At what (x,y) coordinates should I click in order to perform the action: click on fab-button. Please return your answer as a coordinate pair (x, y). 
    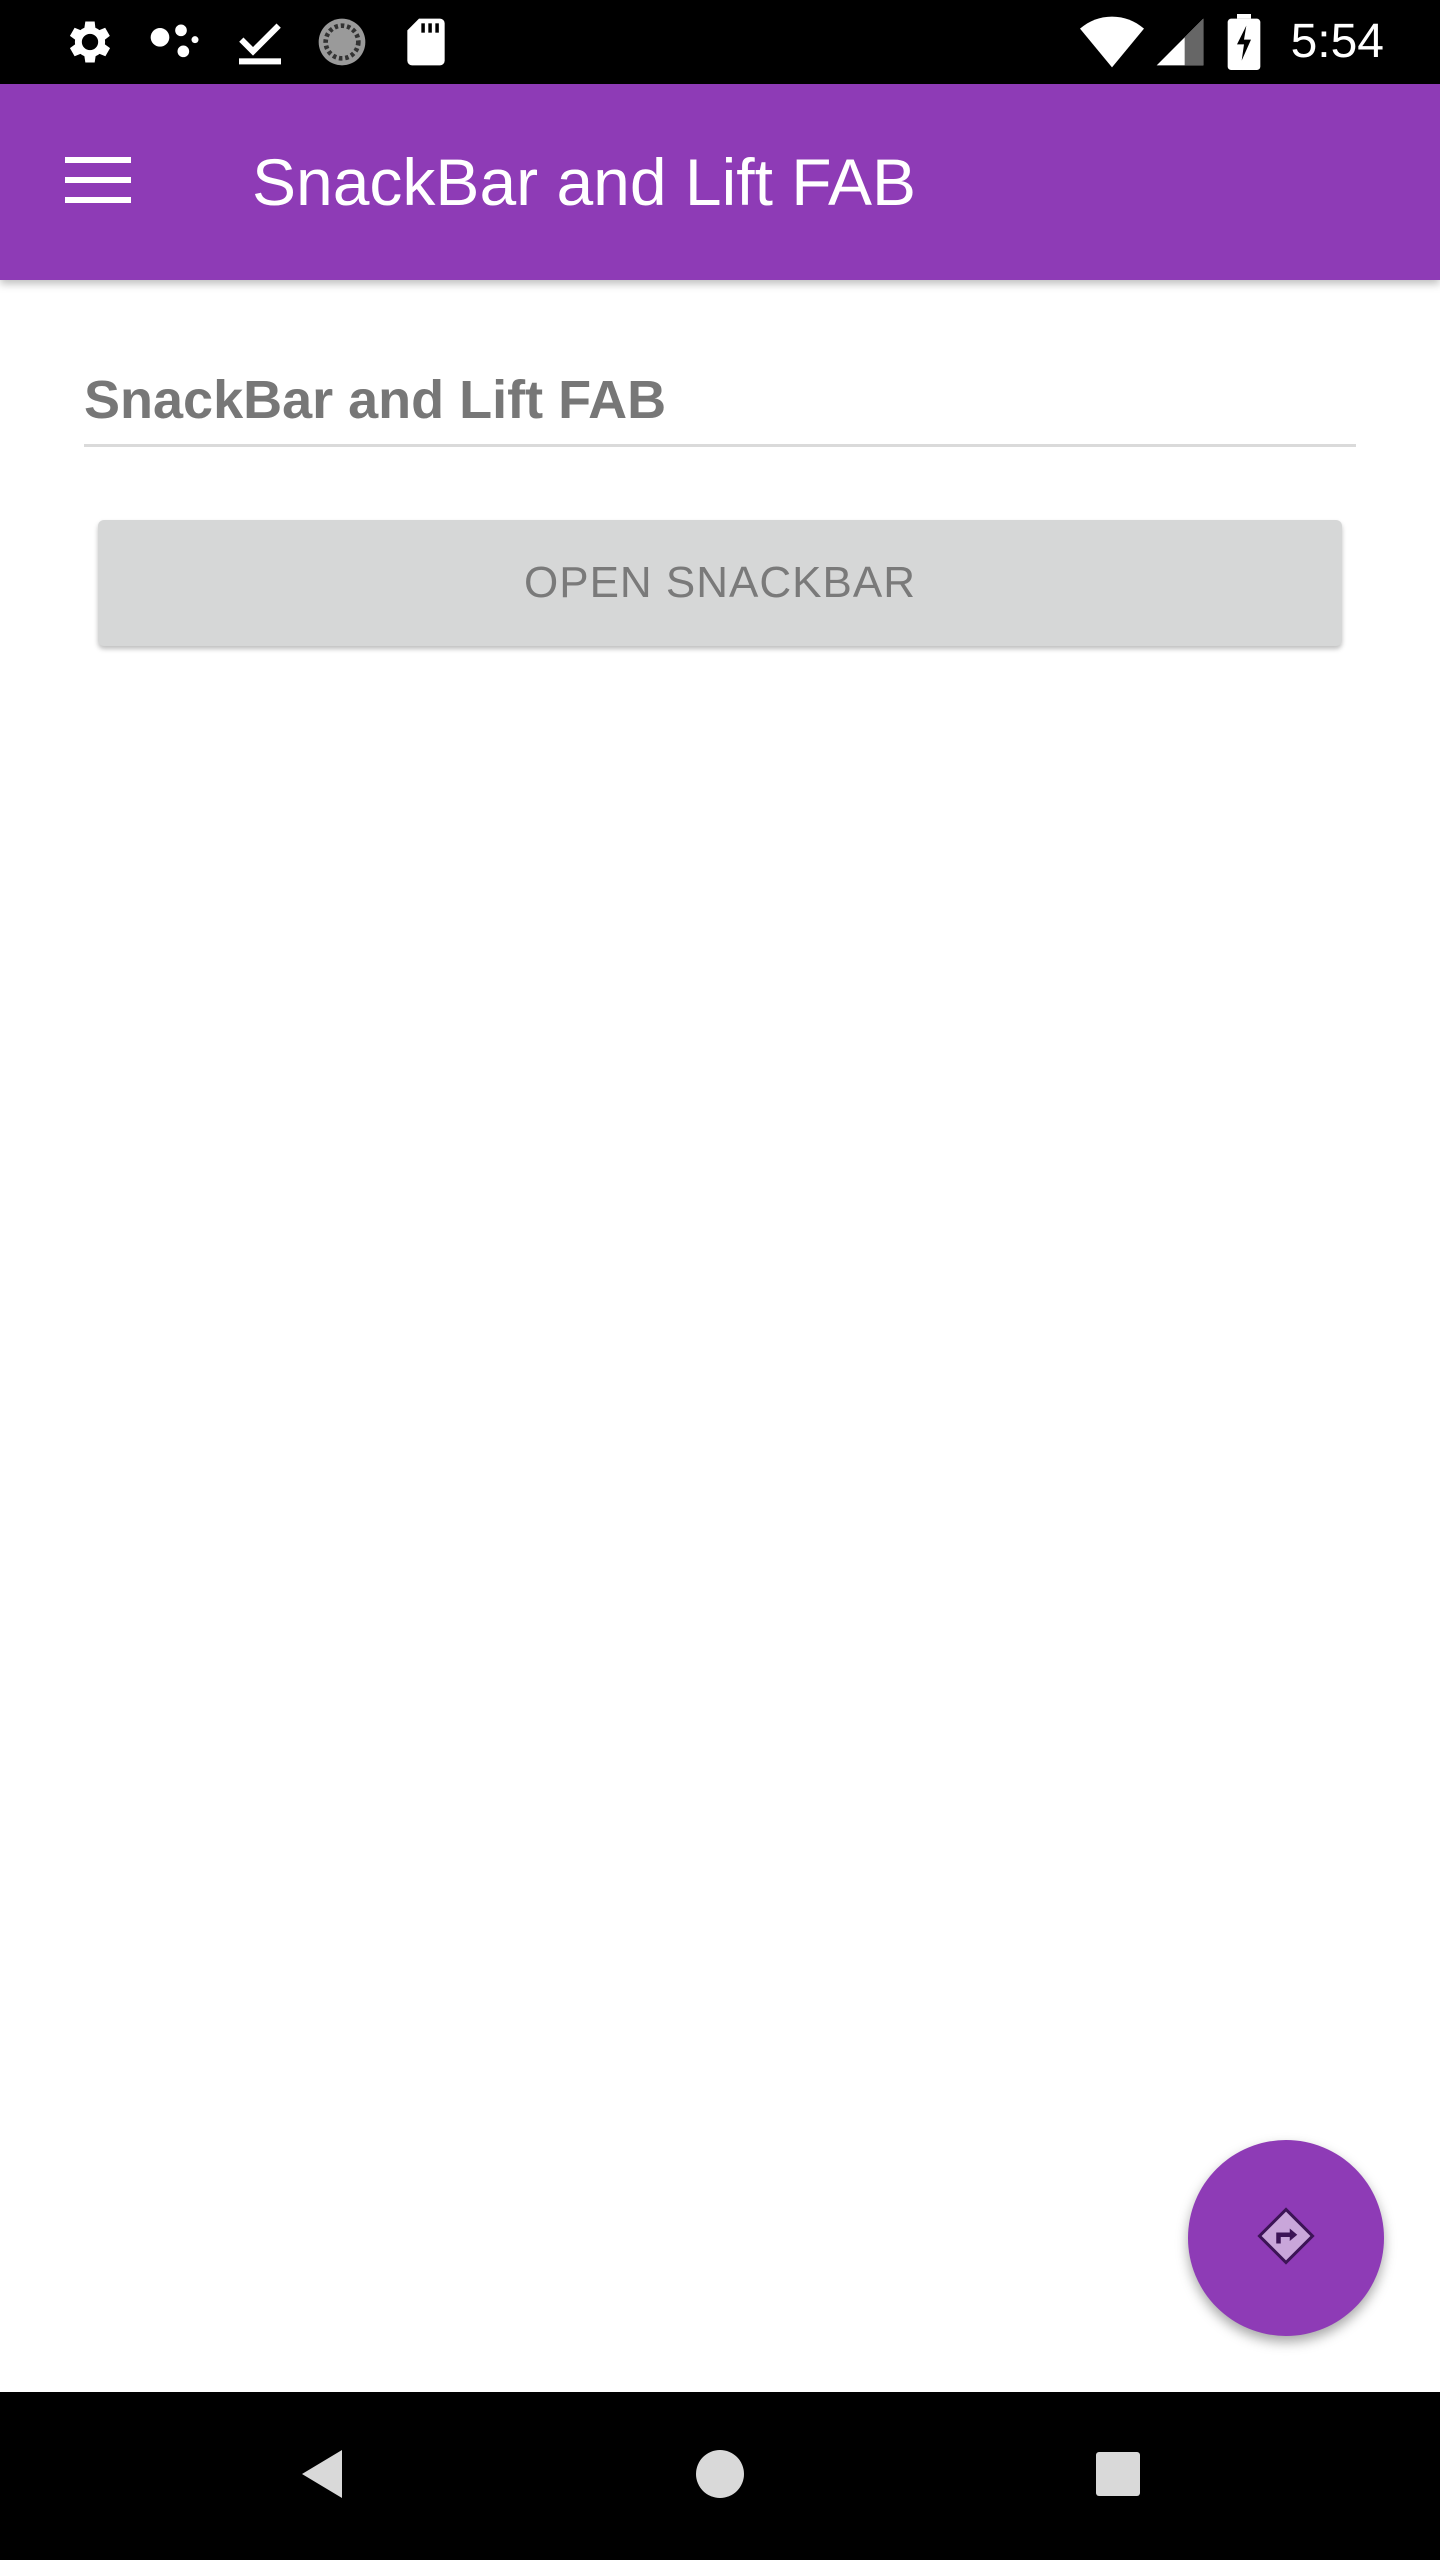
    Looking at the image, I should click on (1286, 2238).